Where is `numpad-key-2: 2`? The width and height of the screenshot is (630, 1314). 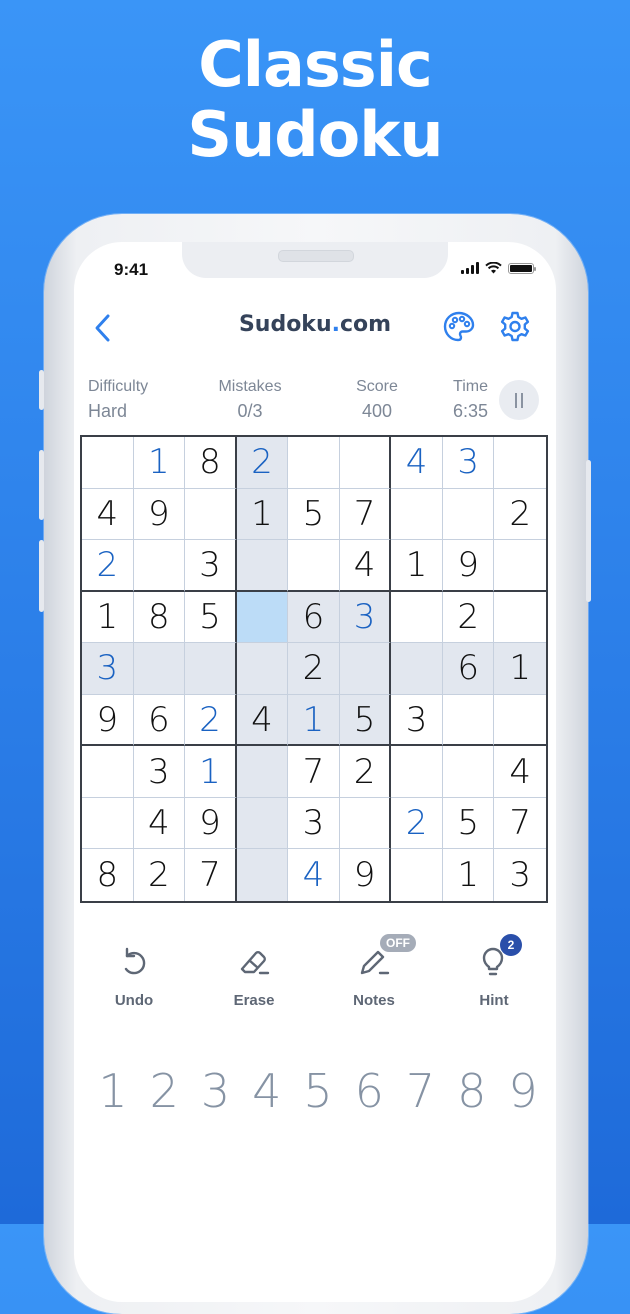
numpad-key-2: 2 is located at coordinates (164, 1091).